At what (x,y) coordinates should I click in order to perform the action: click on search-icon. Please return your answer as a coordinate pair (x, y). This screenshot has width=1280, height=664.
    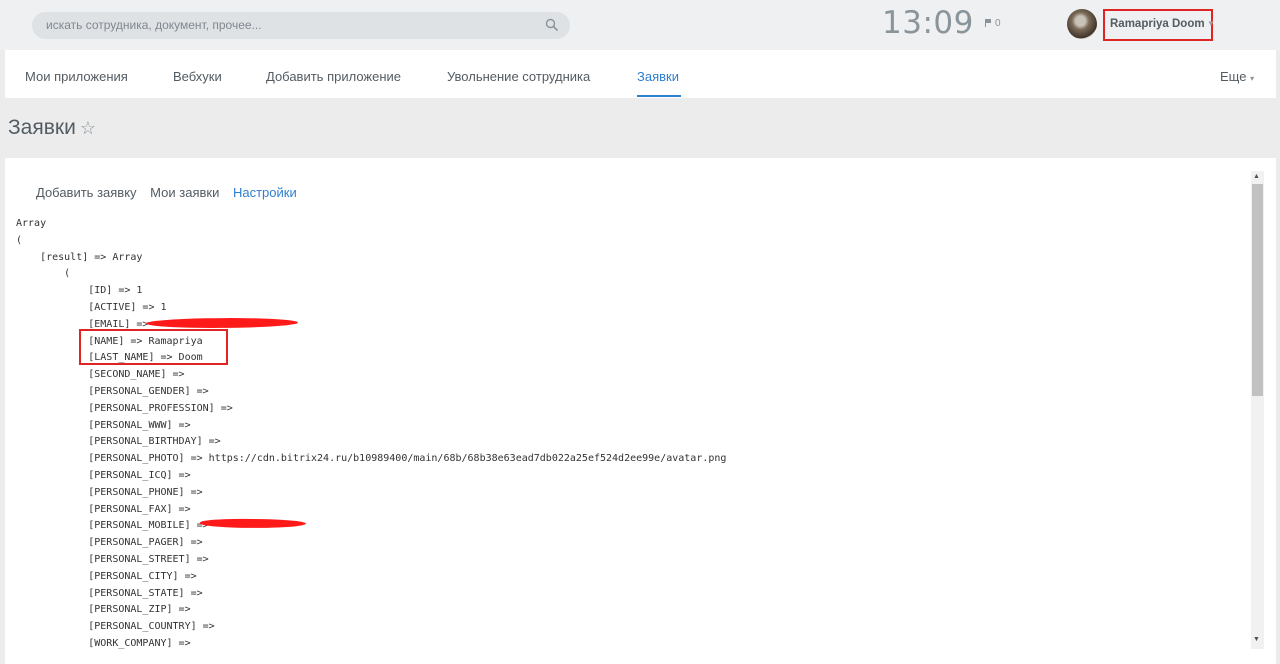
    Looking at the image, I should click on (552, 25).